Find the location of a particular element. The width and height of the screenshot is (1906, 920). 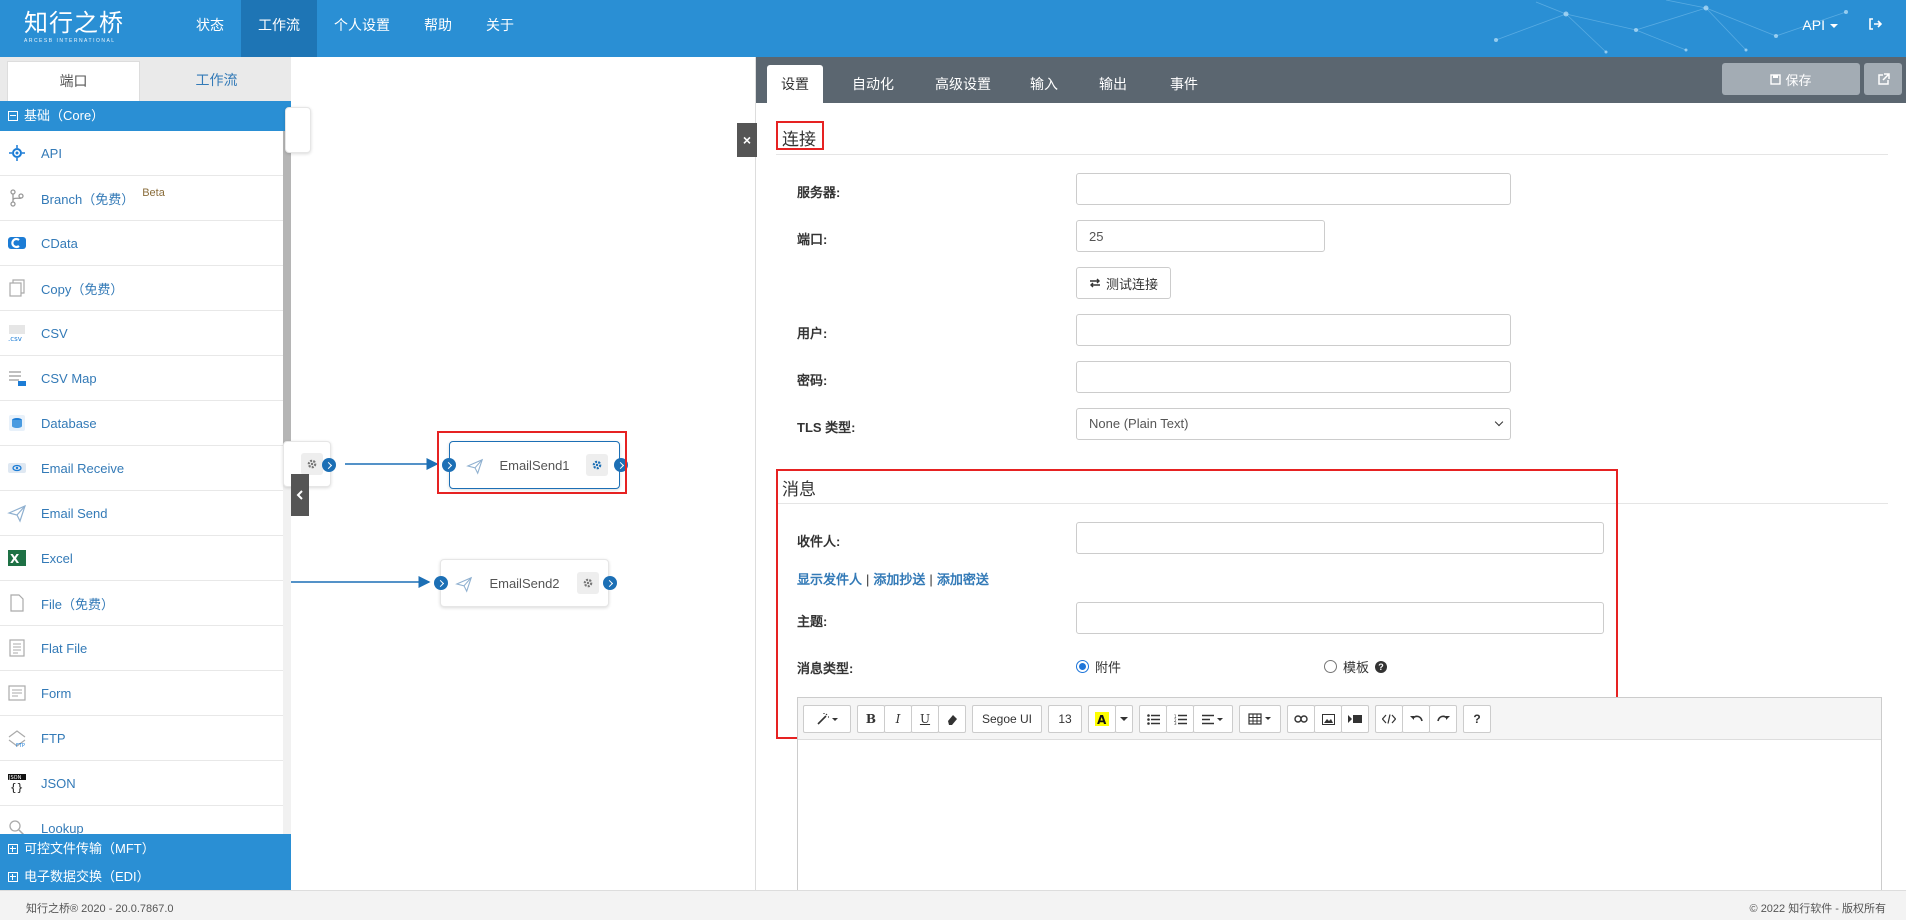

add-cc-link: 添加抄送 is located at coordinates (899, 579).